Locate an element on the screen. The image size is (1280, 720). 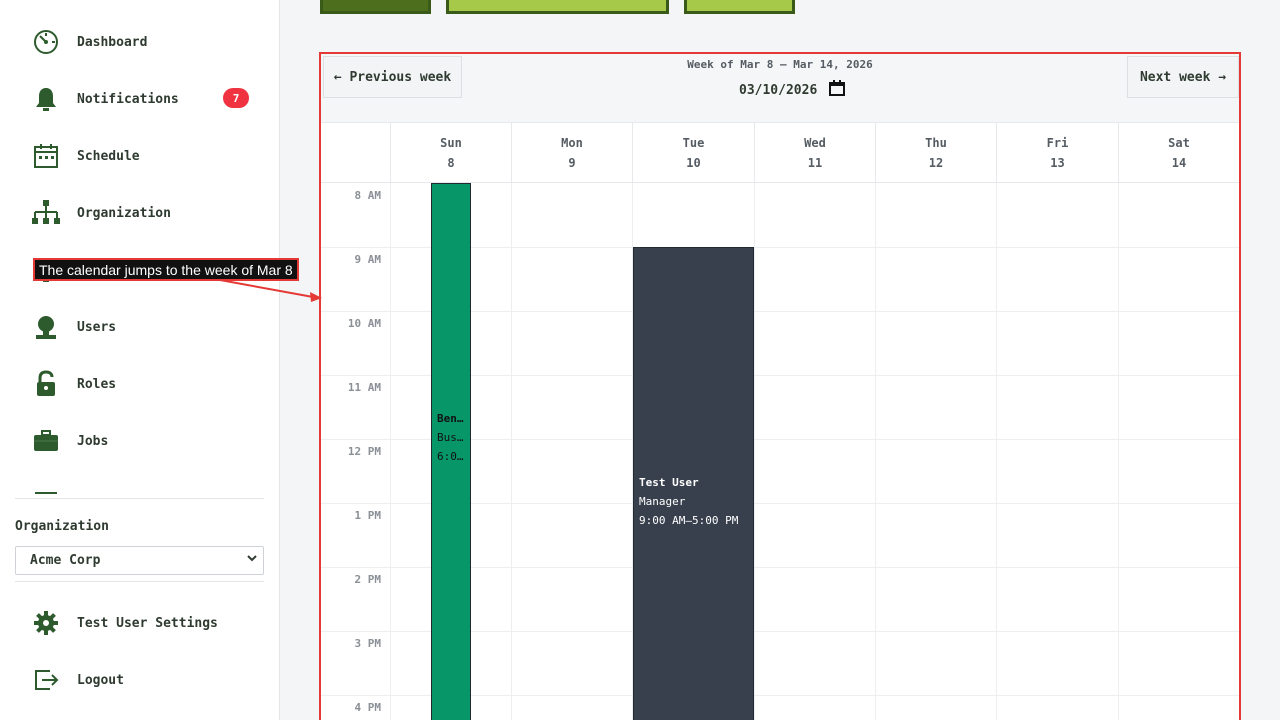
event-subtitle: Manager is located at coordinates (662, 501).